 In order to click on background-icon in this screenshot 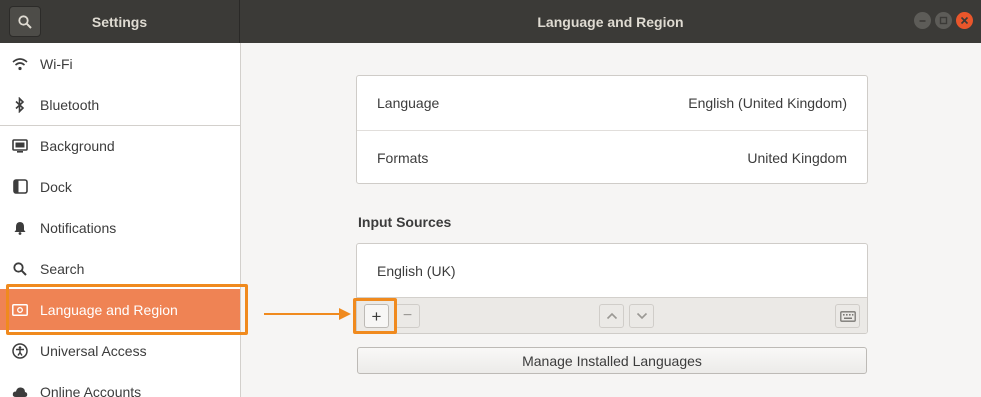, I will do `click(20, 146)`.